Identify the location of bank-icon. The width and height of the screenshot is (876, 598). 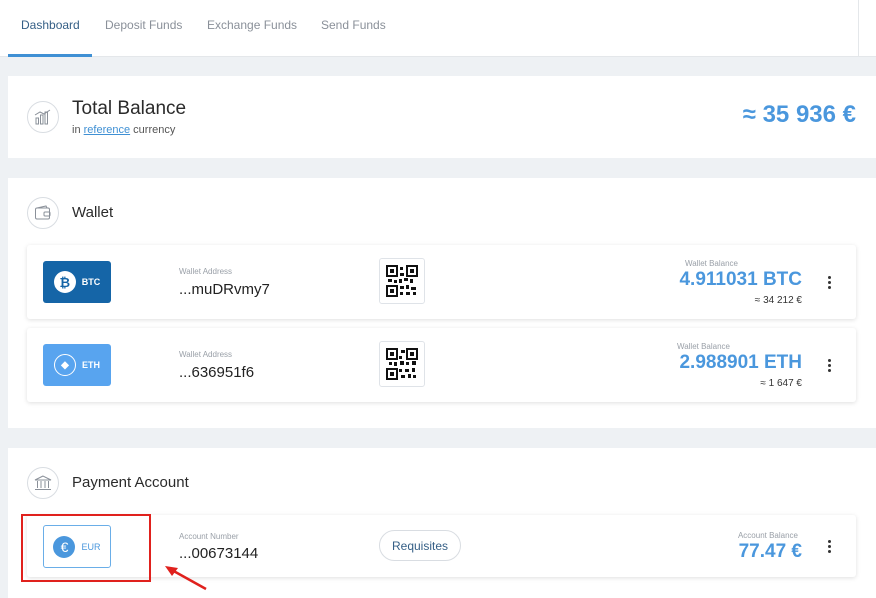
(43, 483).